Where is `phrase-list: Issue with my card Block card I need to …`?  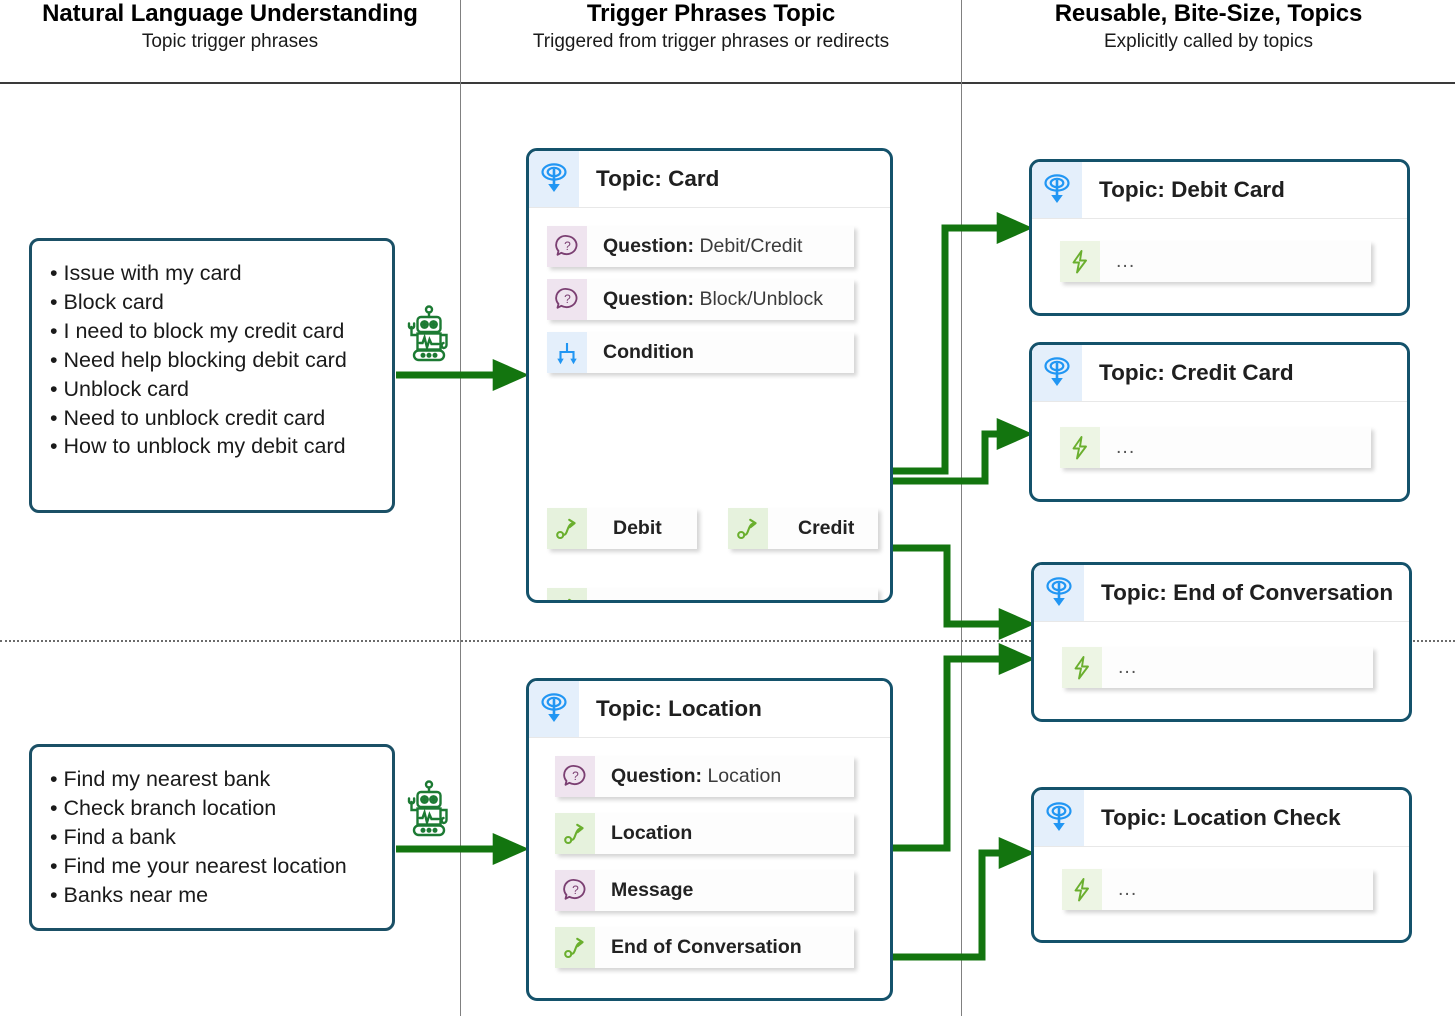 phrase-list: Issue with my card Block card I need to … is located at coordinates (213, 360).